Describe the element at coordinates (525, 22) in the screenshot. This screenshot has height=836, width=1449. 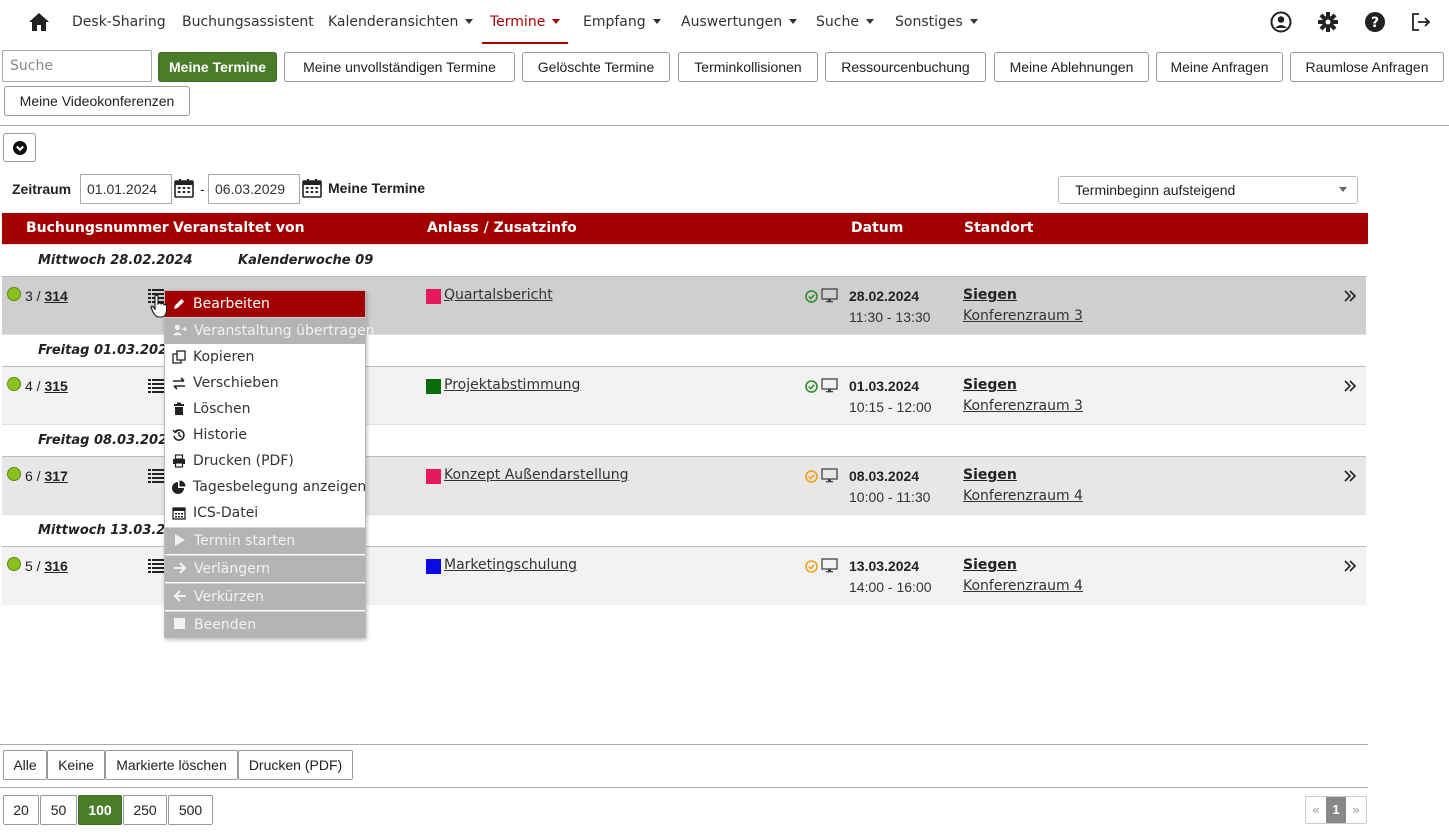
I see `nav-termine: Termine` at that location.